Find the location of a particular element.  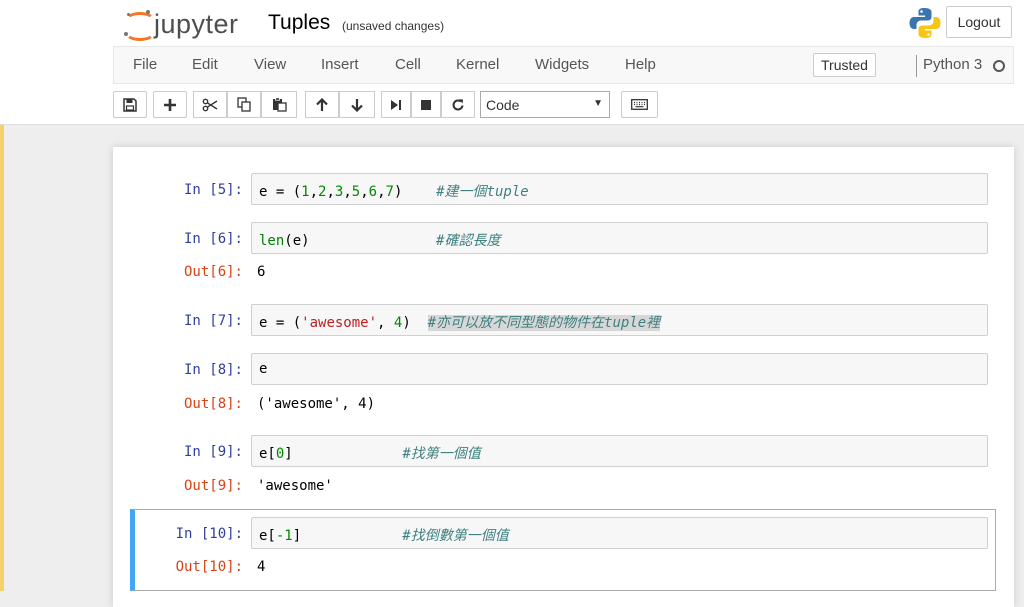

kernel-name: Python 3 is located at coordinates (952, 64).